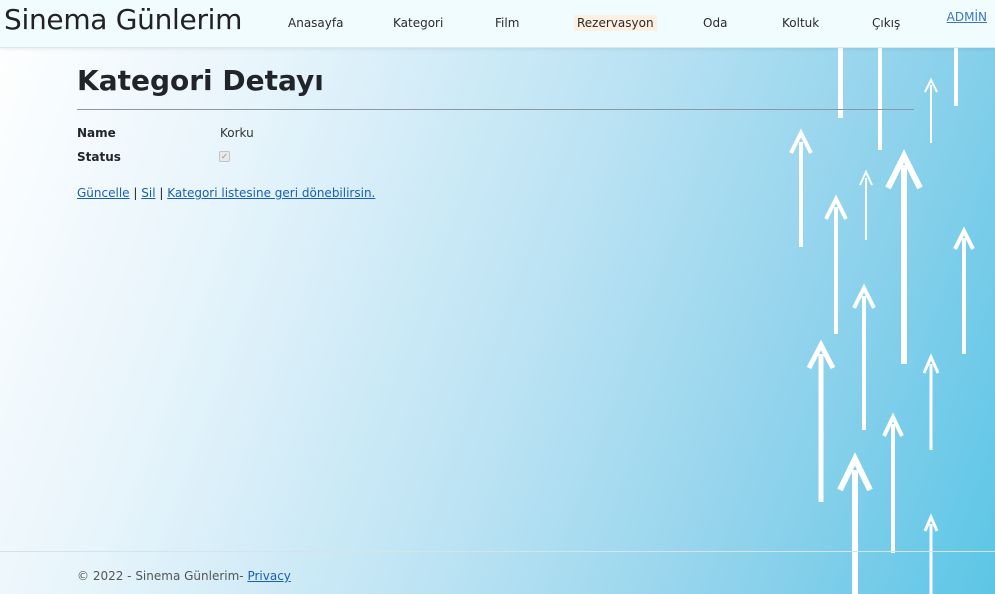 This screenshot has width=995, height=594. What do you see at coordinates (96, 133) in the screenshot?
I see `field-label-name: Name` at bounding box center [96, 133].